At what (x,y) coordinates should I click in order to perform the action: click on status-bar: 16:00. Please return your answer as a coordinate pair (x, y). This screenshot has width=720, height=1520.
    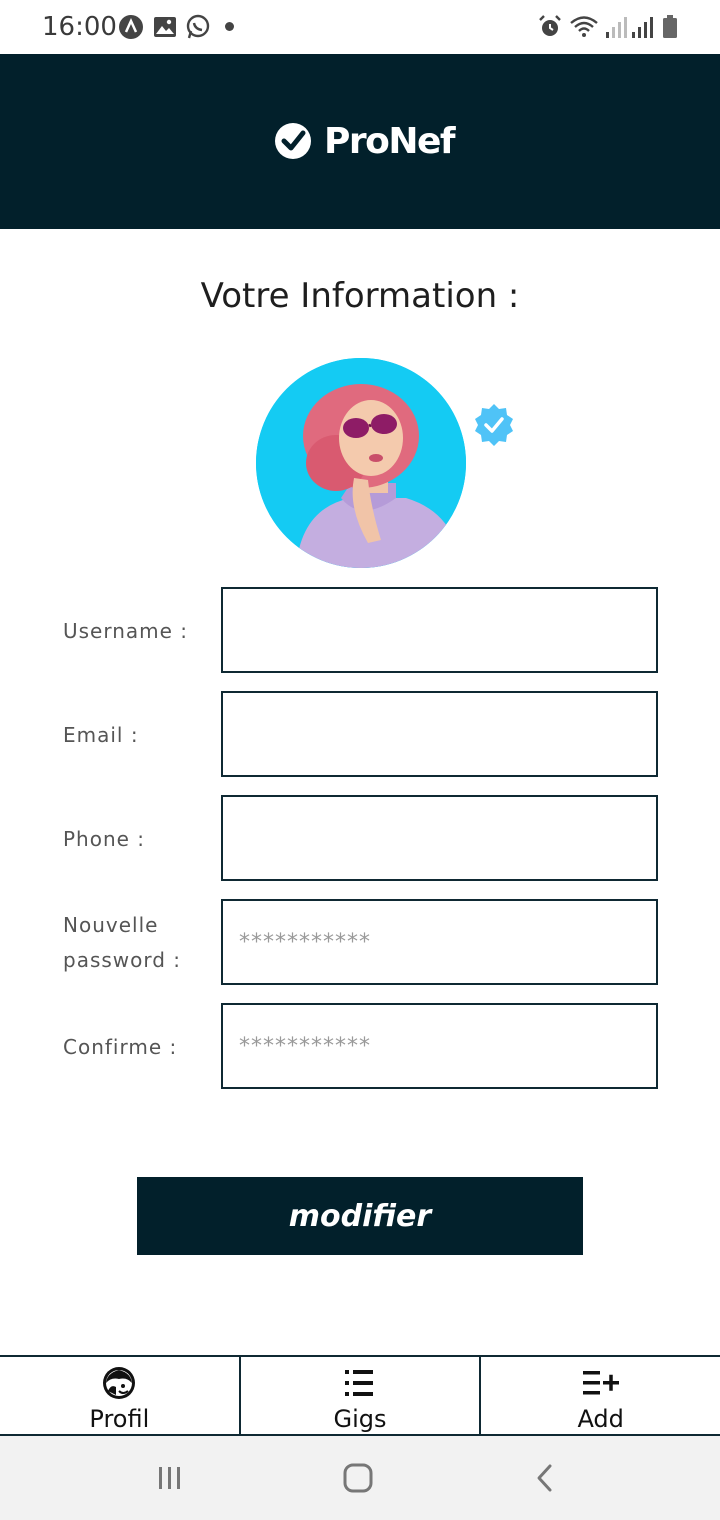
    Looking at the image, I should click on (360, 27).